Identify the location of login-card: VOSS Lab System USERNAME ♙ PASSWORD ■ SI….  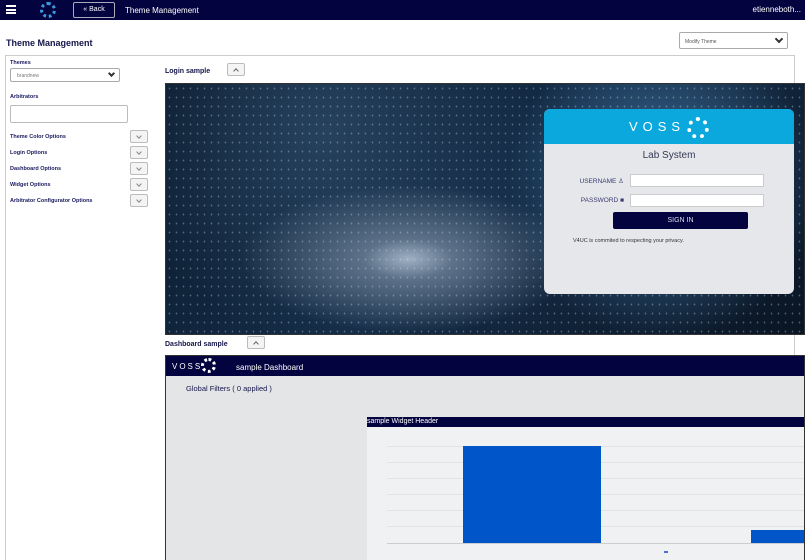
(669, 201).